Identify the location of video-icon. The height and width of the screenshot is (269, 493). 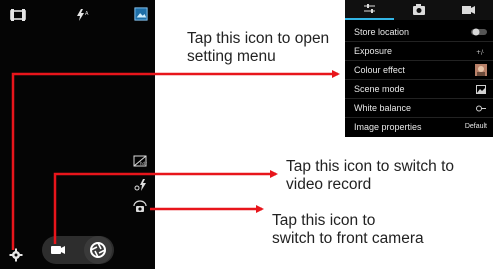
(468, 10).